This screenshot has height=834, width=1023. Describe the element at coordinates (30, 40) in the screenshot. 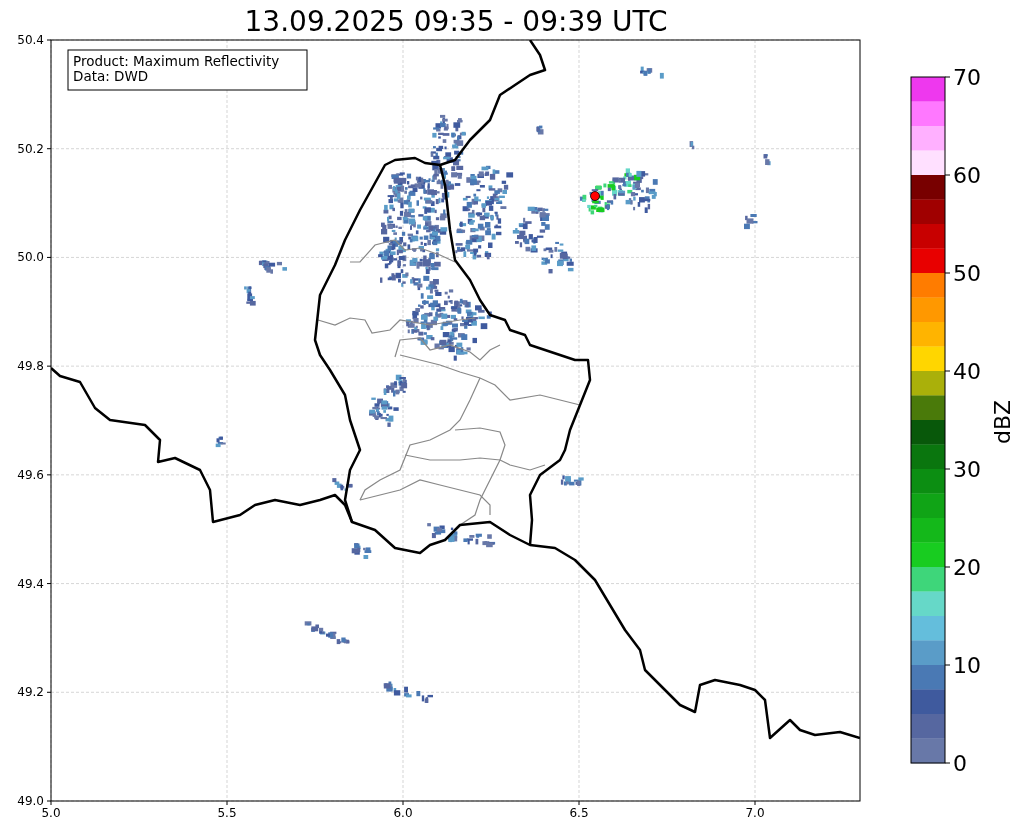

I see `tick-label: 50.4` at that location.